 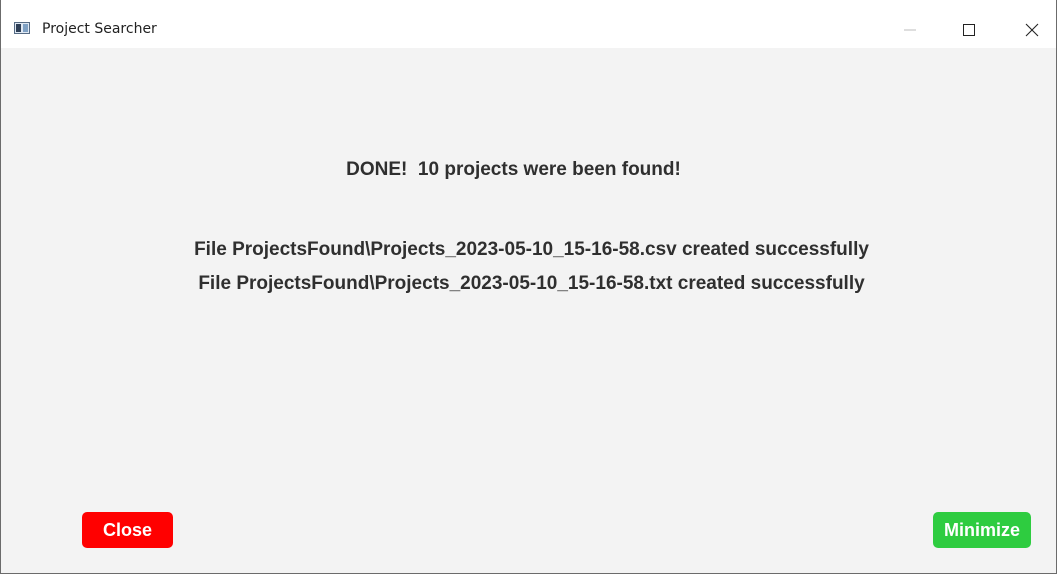 I want to click on window-close-button, so click(x=1032, y=30).